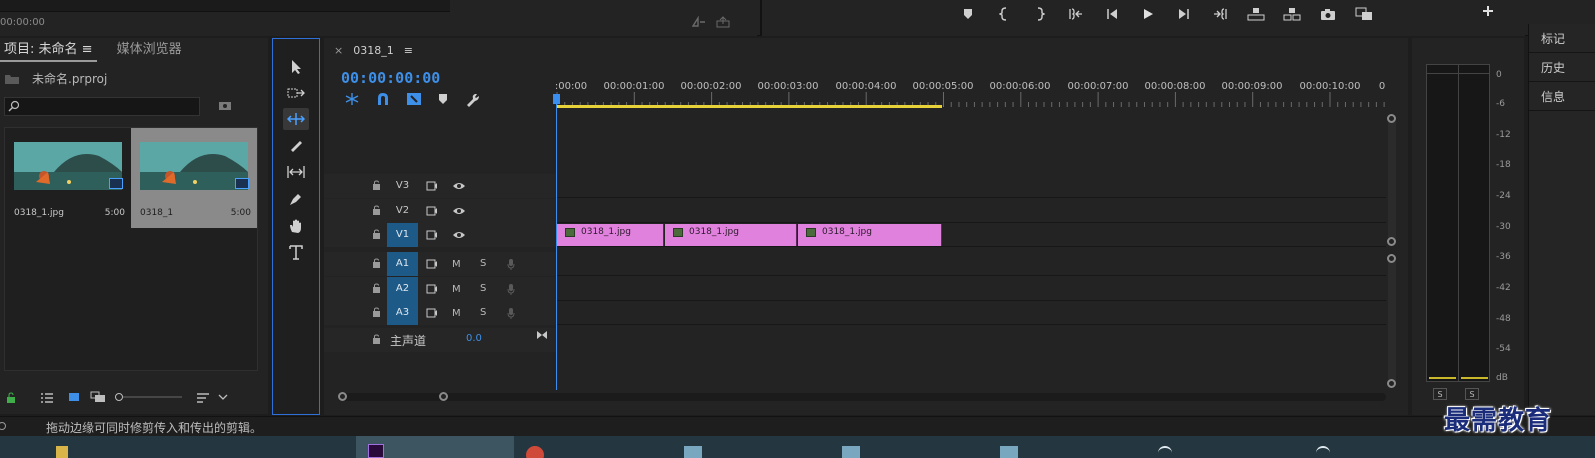 The width and height of the screenshot is (1595, 458). Describe the element at coordinates (699, 22) in the screenshot. I see `insert-icon` at that location.